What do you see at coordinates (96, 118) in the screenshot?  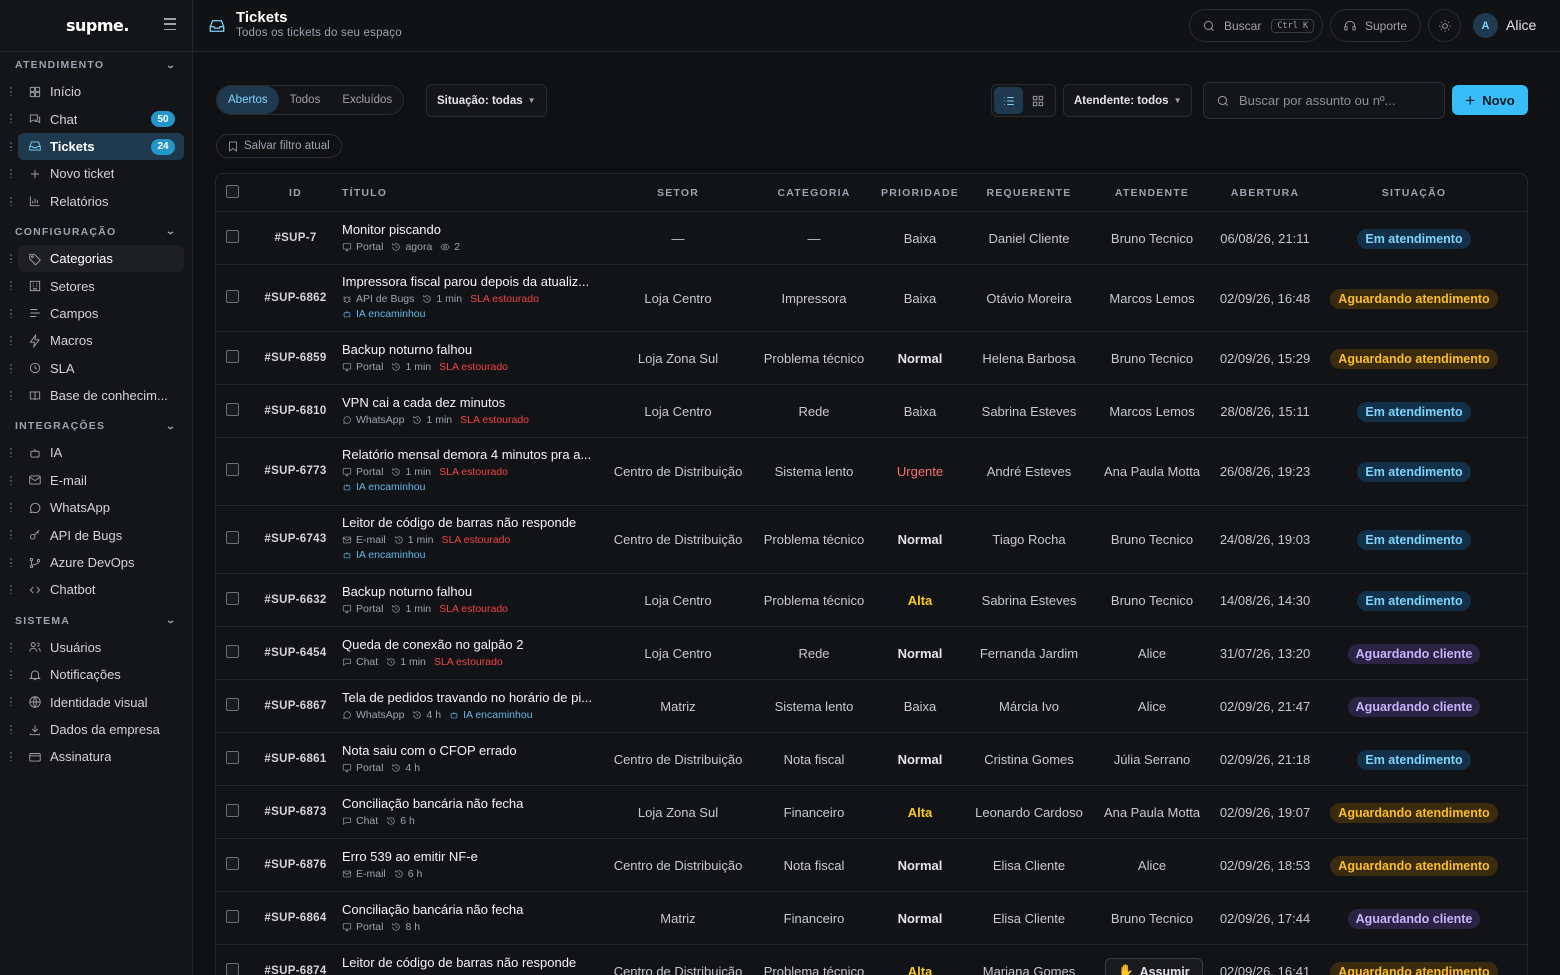 I see `sidebar-item-1-chat: Chat 50` at bounding box center [96, 118].